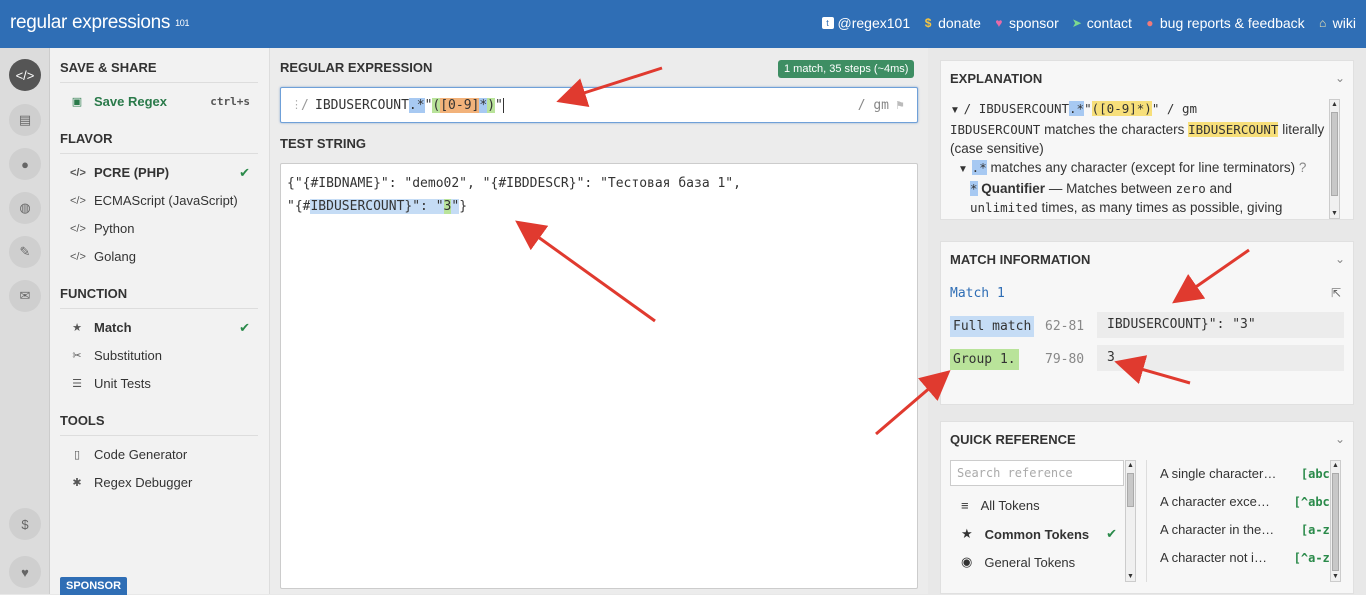  I want to click on full-match-range: 62-81, so click(1065, 326).